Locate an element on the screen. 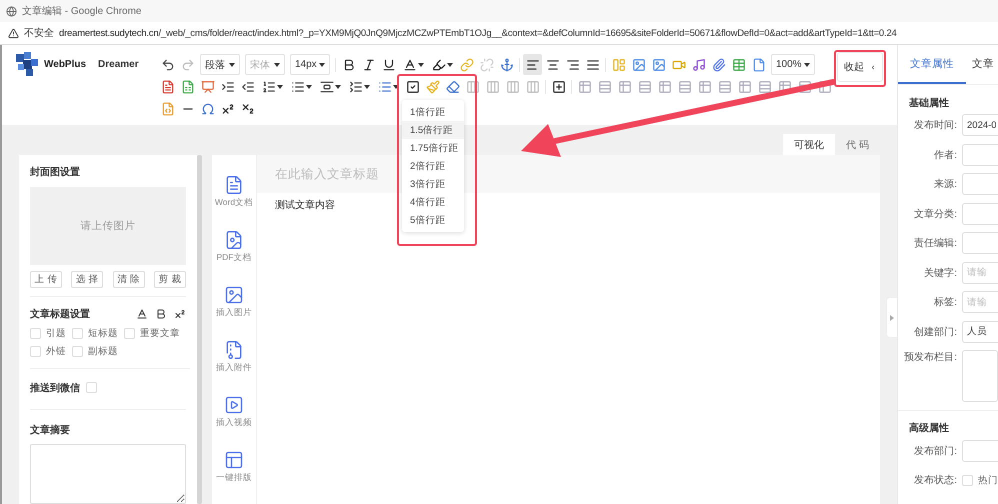 Image resolution: width=998 pixels, height=504 pixels. superscript-icon is located at coordinates (227, 109).